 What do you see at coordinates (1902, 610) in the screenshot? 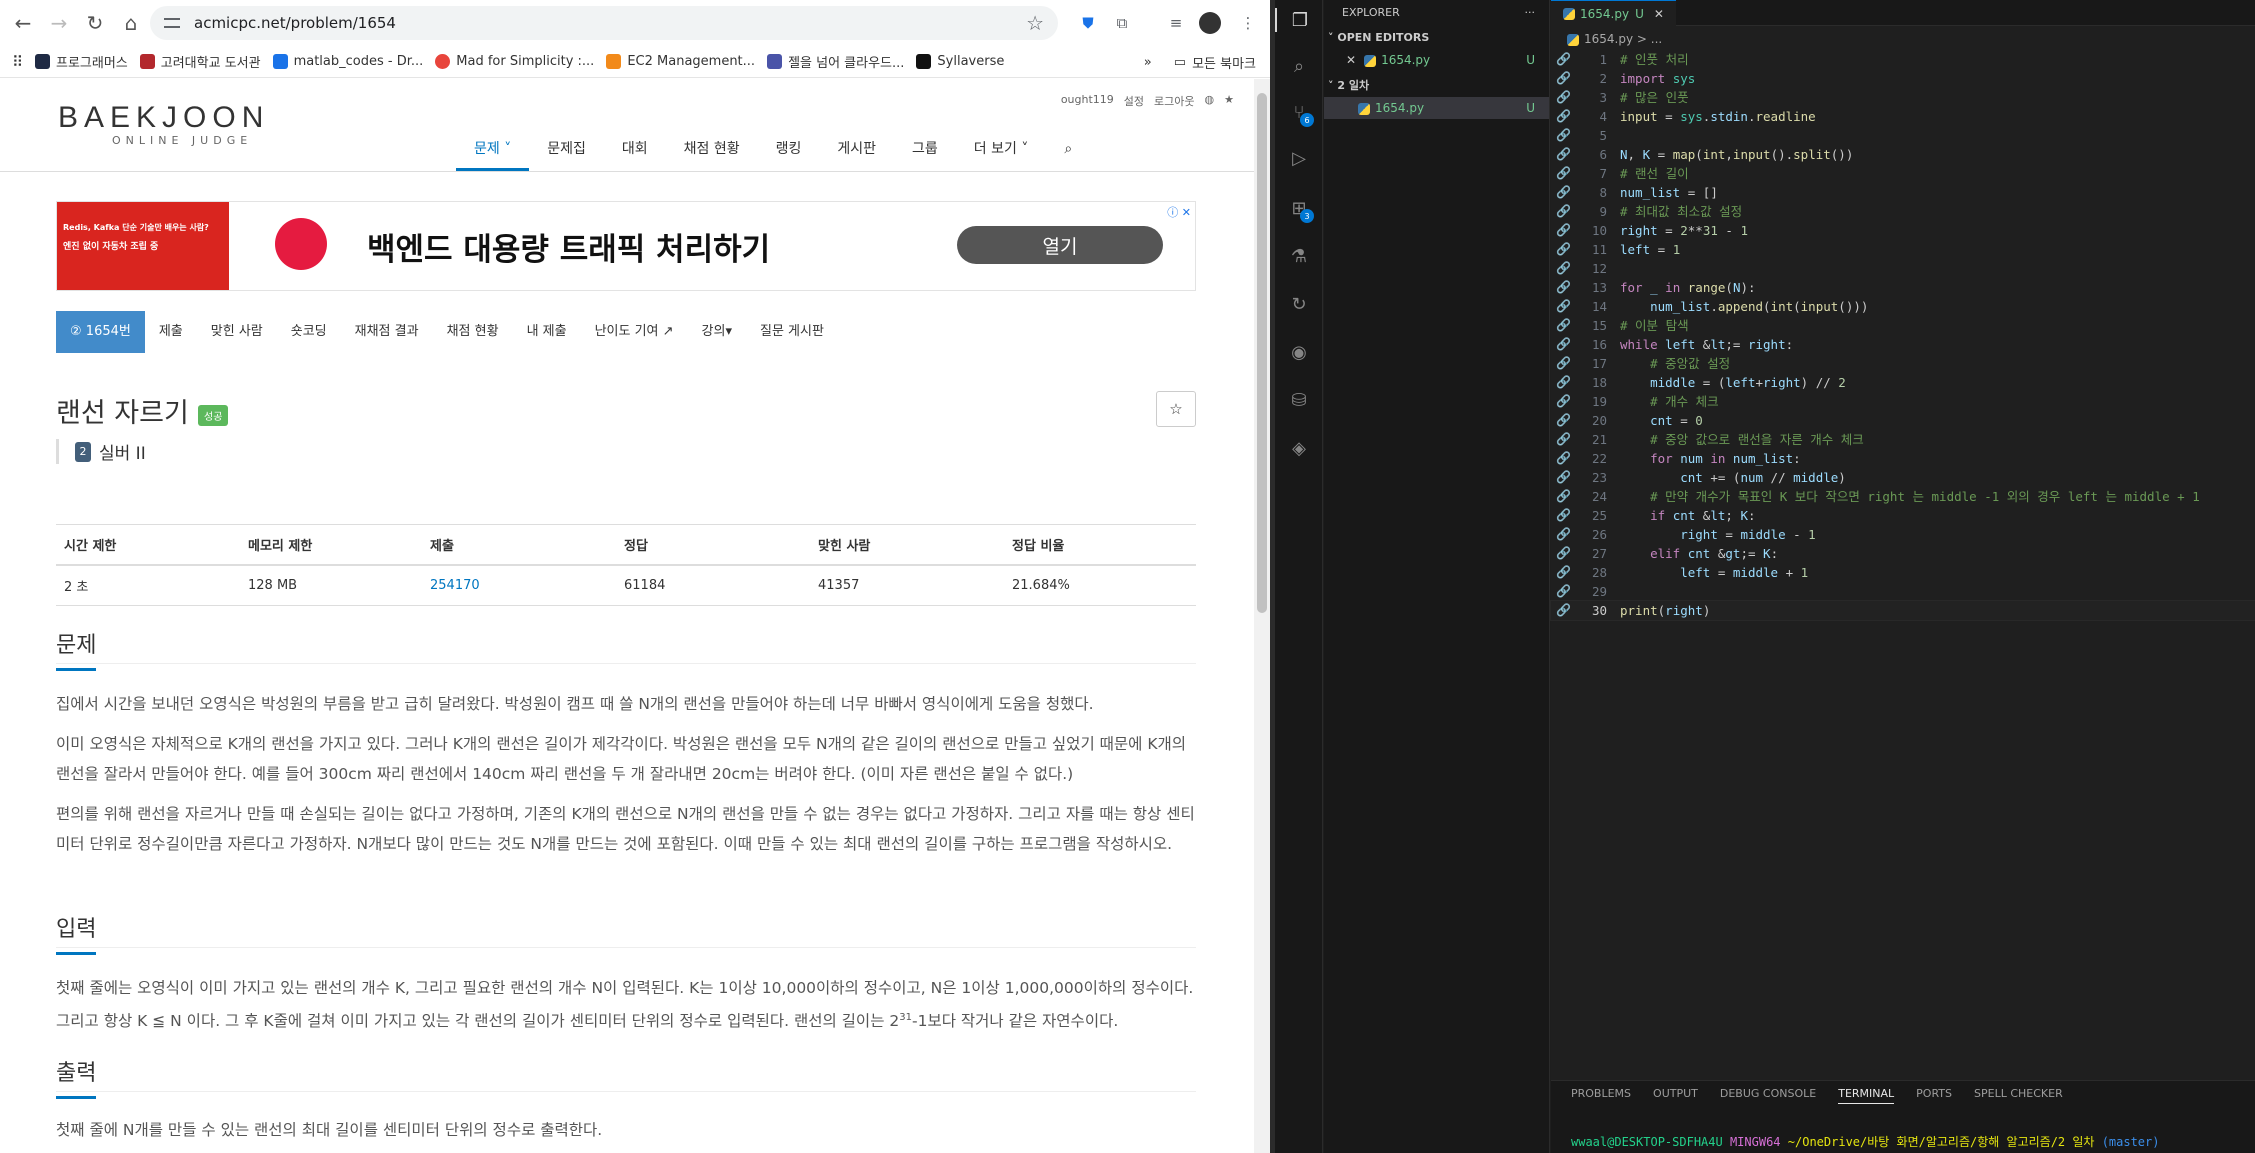
I see `code-line: 🔗 30 print(right)` at bounding box center [1902, 610].